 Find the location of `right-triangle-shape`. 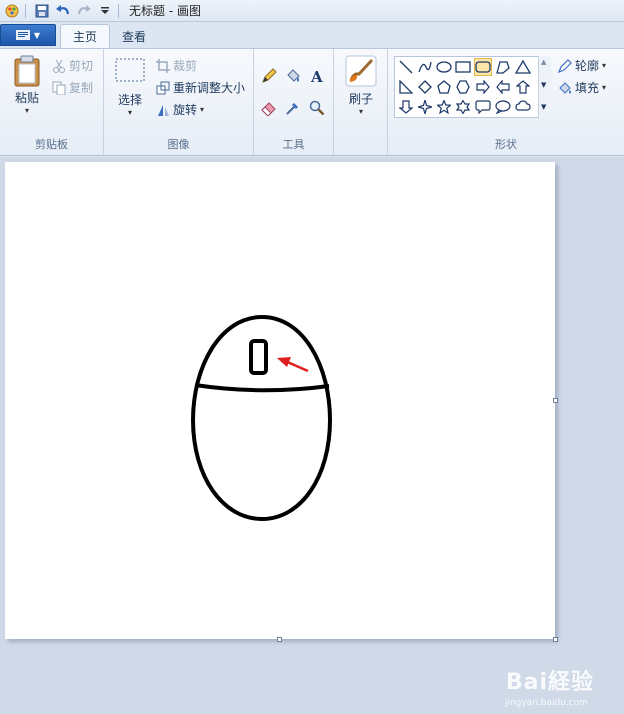

right-triangle-shape is located at coordinates (406, 87).